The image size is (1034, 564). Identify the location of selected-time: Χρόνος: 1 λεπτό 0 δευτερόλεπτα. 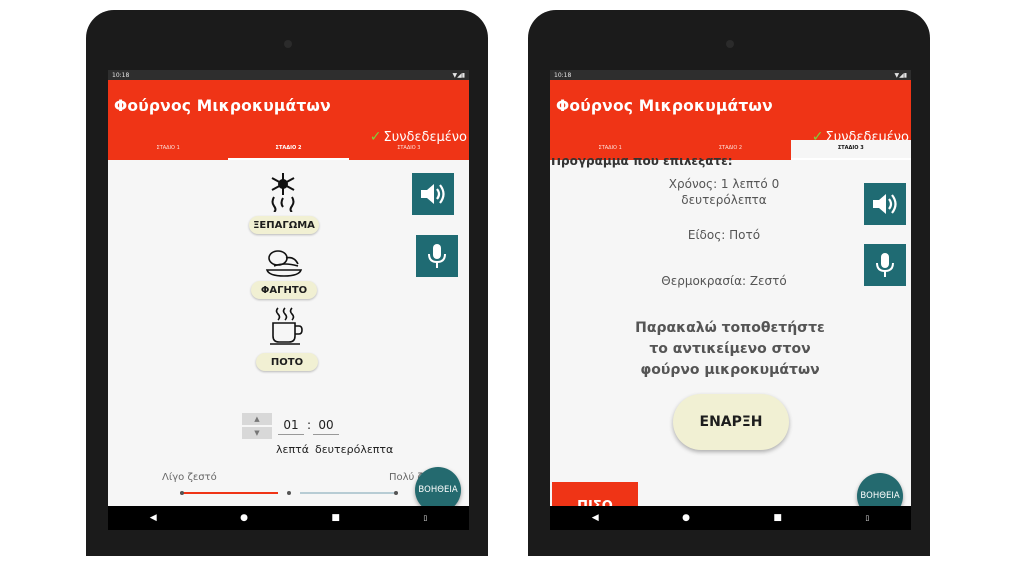
(724, 192).